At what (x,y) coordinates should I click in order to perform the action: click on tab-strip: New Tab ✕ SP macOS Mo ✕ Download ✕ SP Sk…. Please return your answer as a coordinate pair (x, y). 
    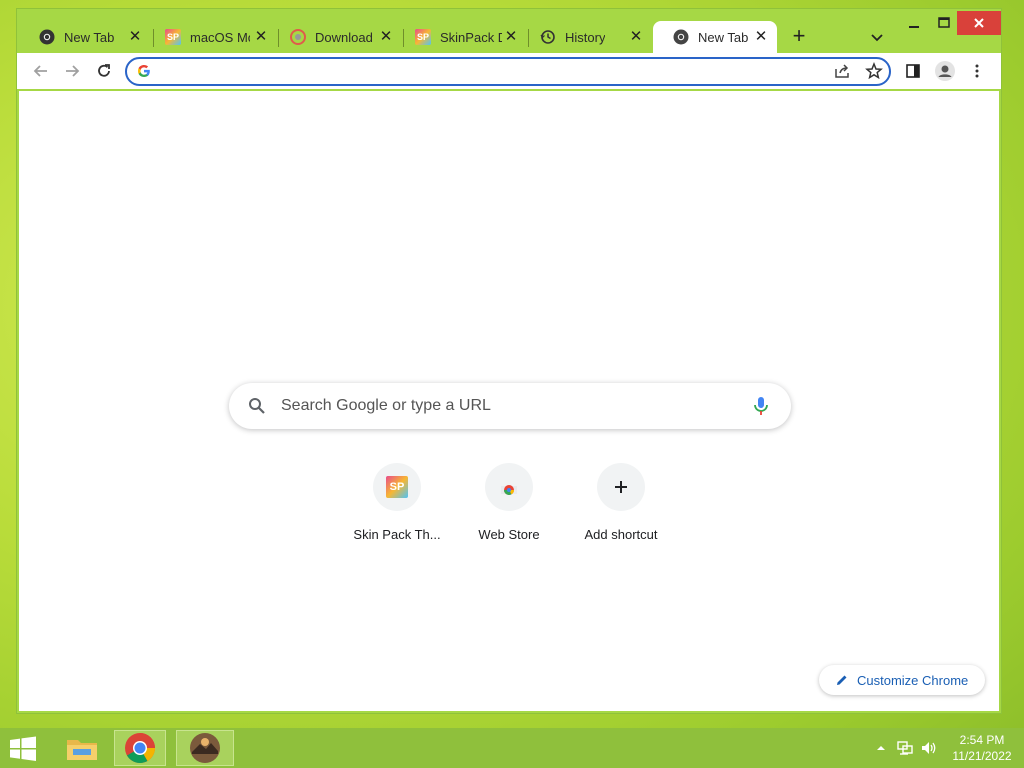
    Looking at the image, I should click on (509, 31).